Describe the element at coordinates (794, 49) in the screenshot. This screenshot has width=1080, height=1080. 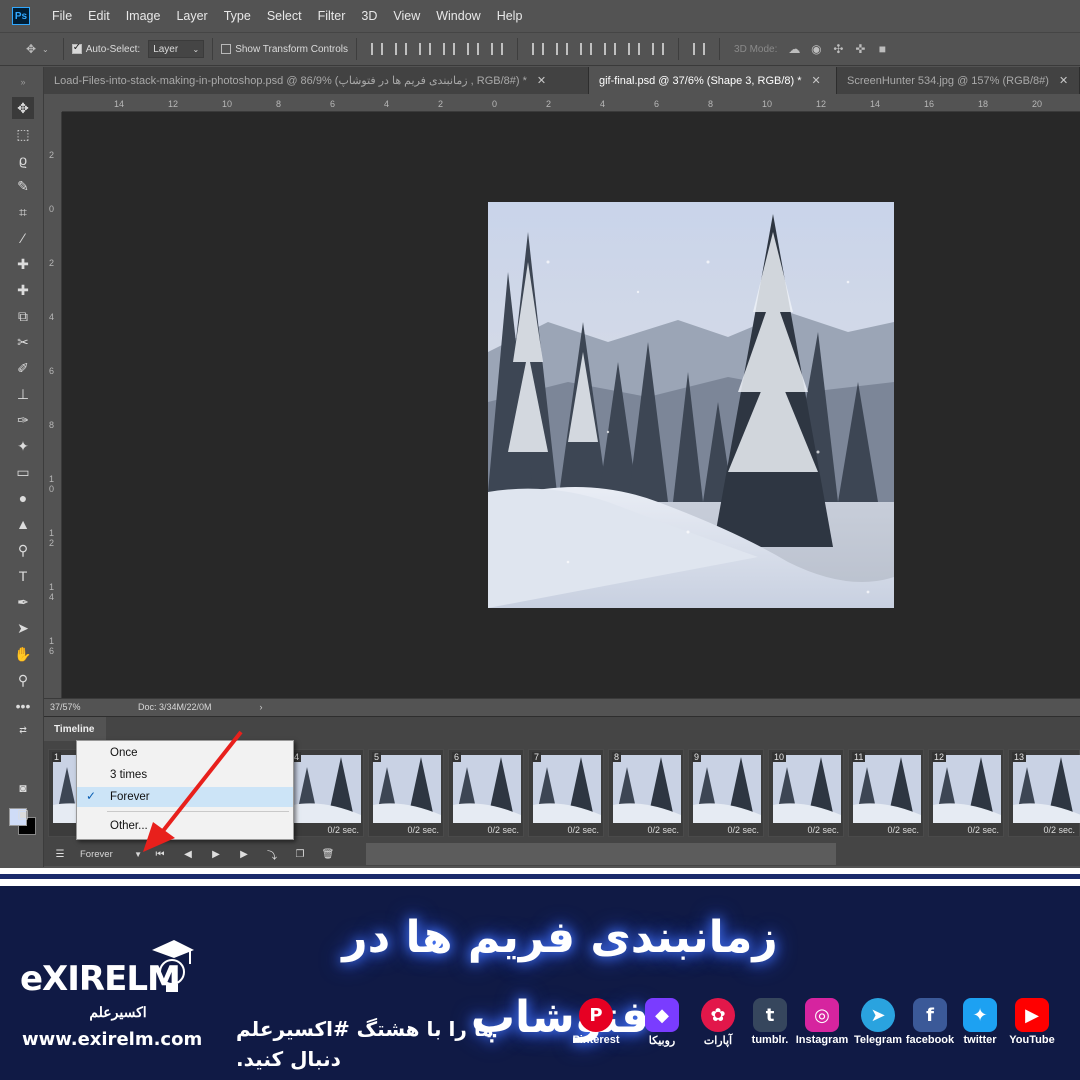
I see `3d-orbit-icon: ☁` at that location.